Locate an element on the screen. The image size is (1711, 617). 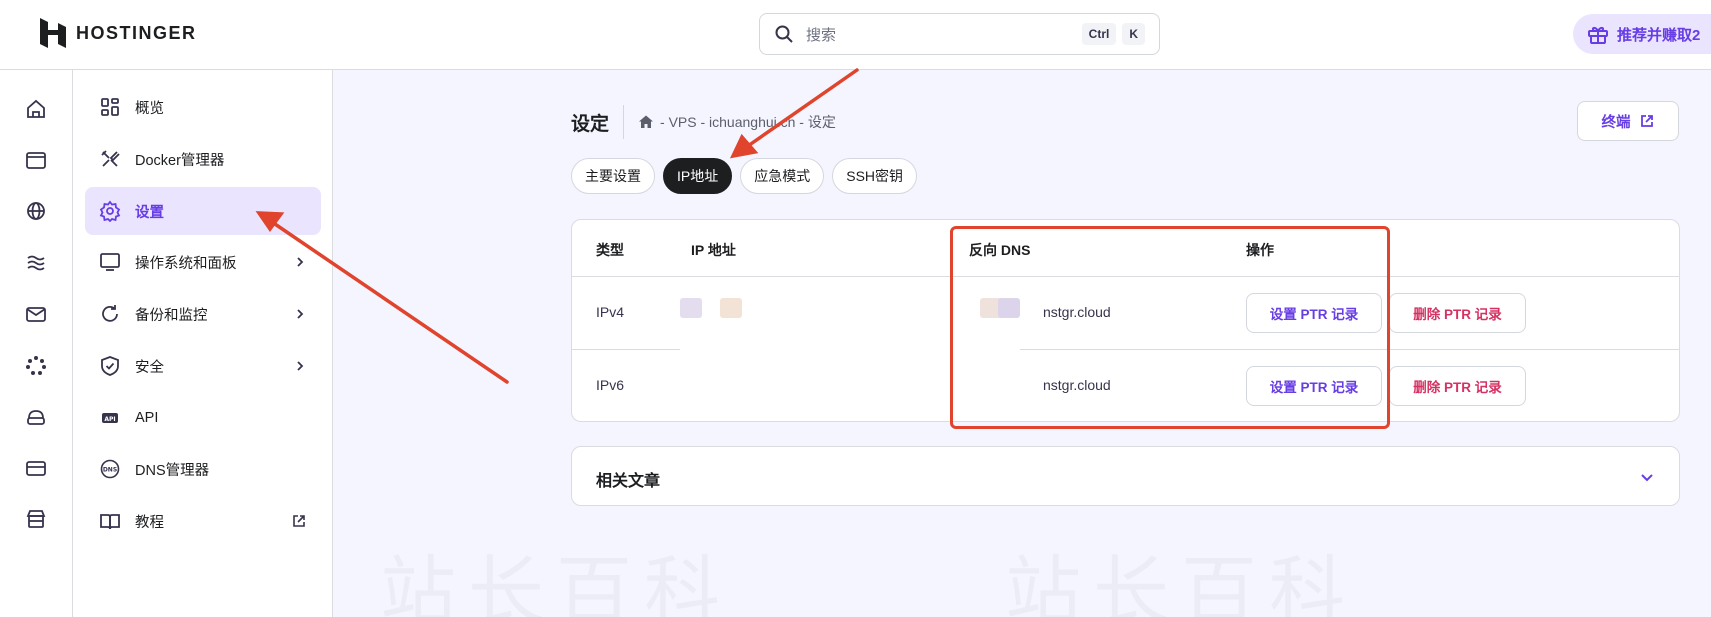
sidebar-item-os-panel: 操作系统和面板 is located at coordinates (203, 262).